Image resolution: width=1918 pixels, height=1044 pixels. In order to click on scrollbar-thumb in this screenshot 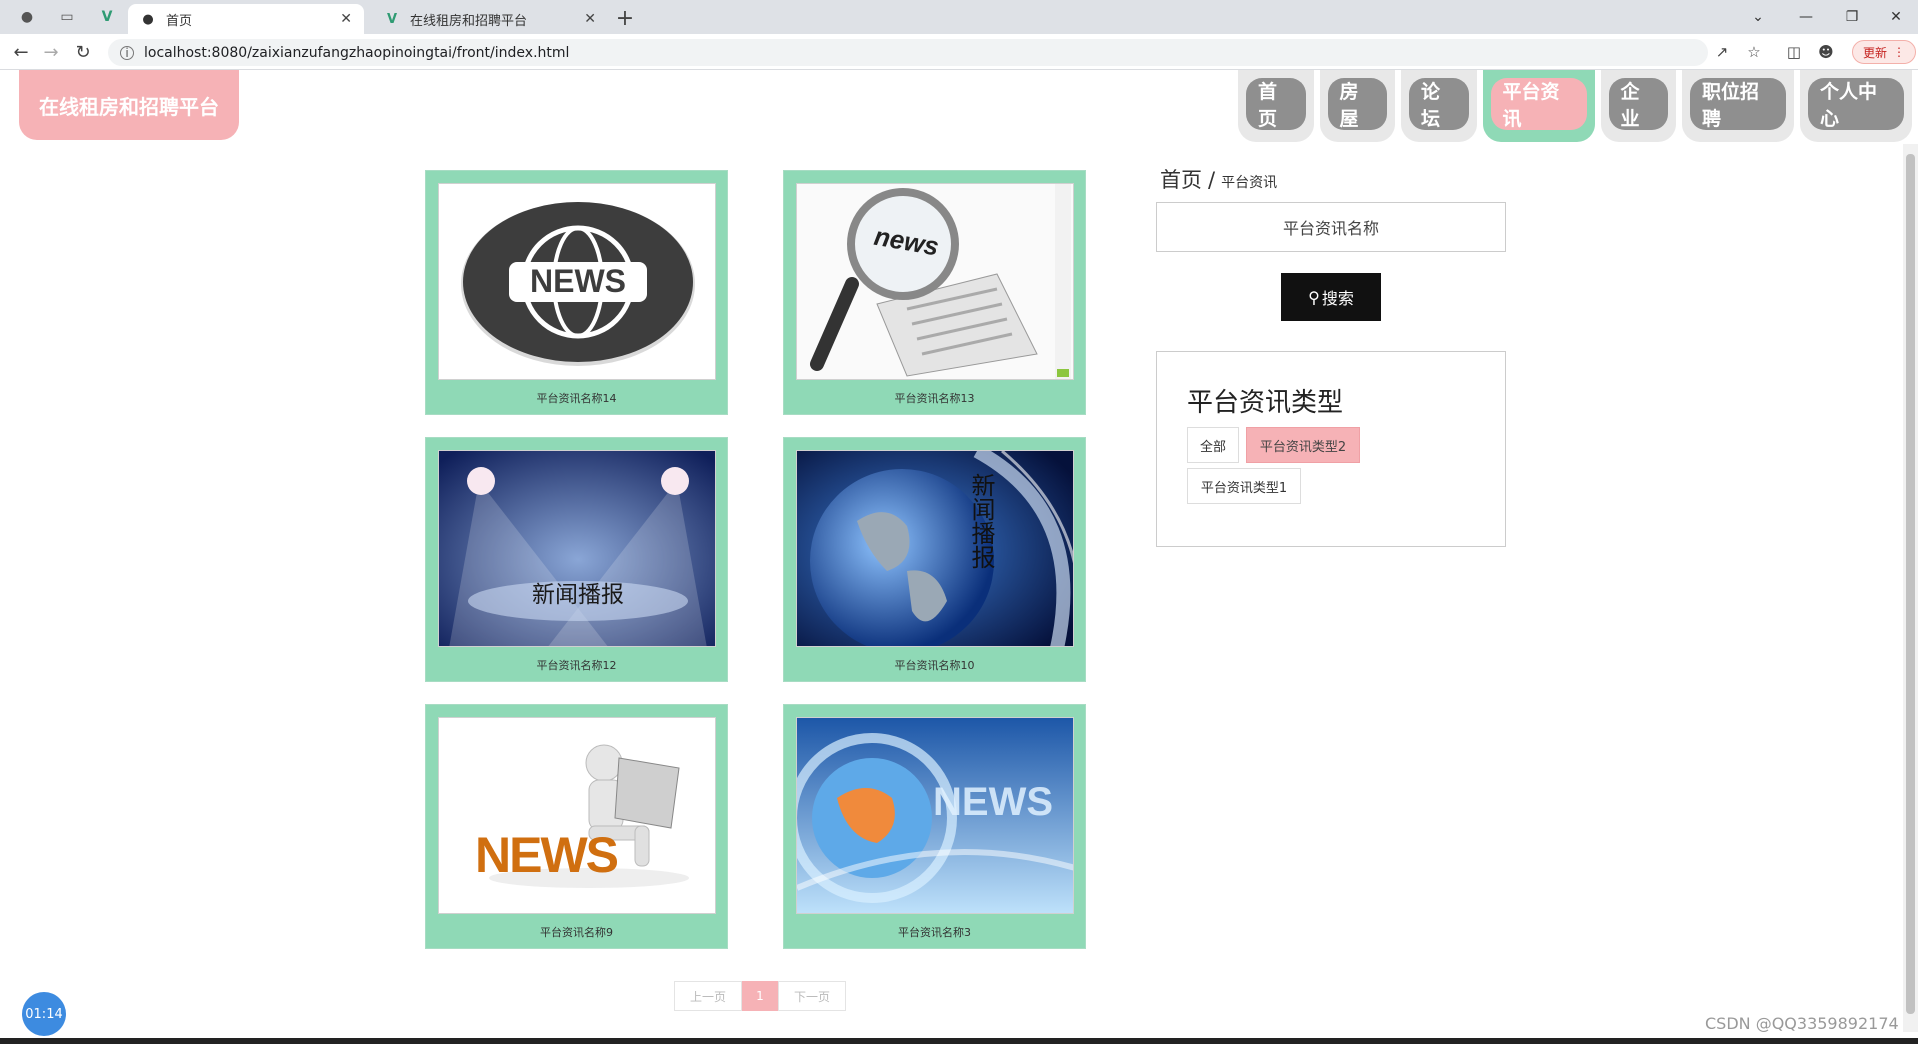, I will do `click(1910, 584)`.